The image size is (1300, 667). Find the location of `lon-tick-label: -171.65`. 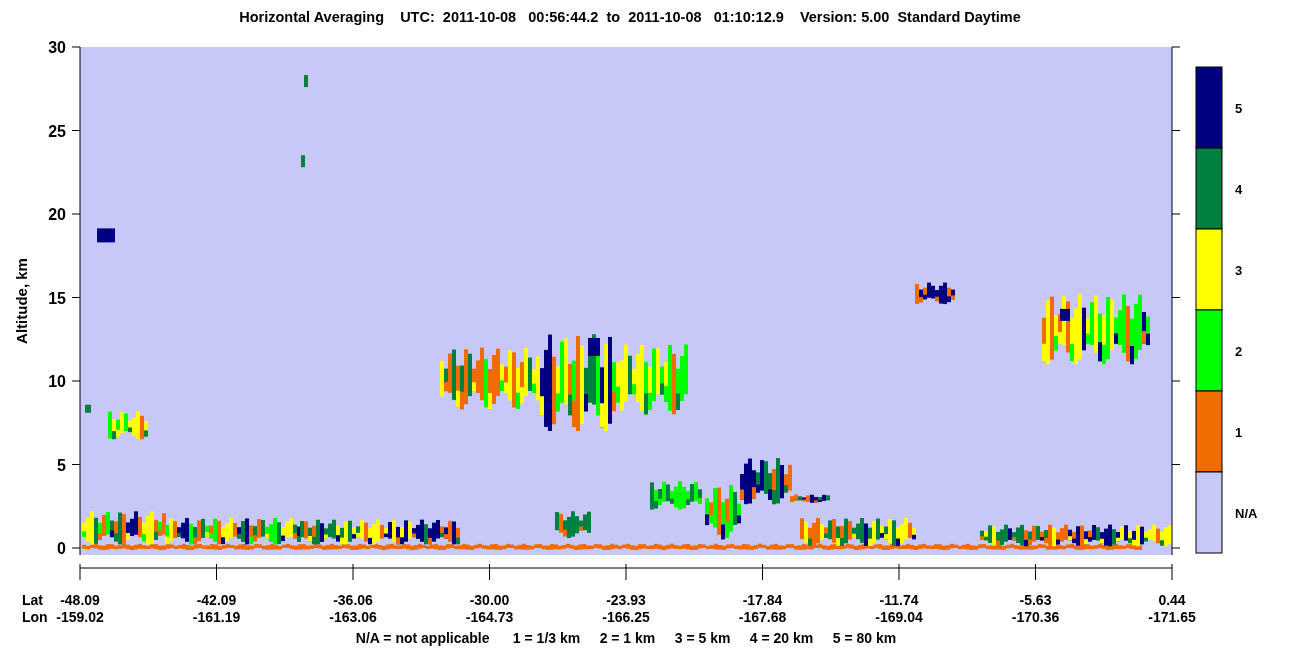

lon-tick-label: -171.65 is located at coordinates (1172, 617).